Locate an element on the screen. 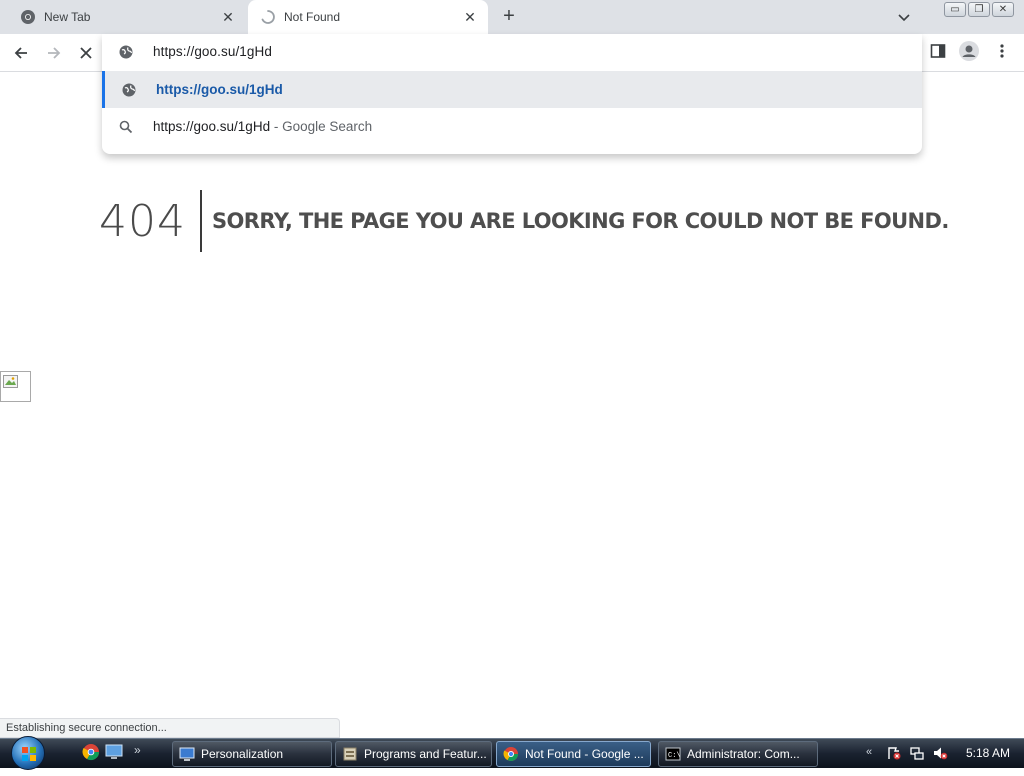 Image resolution: width=1024 pixels, height=776 pixels. profile-avatar-button is located at coordinates (969, 51).